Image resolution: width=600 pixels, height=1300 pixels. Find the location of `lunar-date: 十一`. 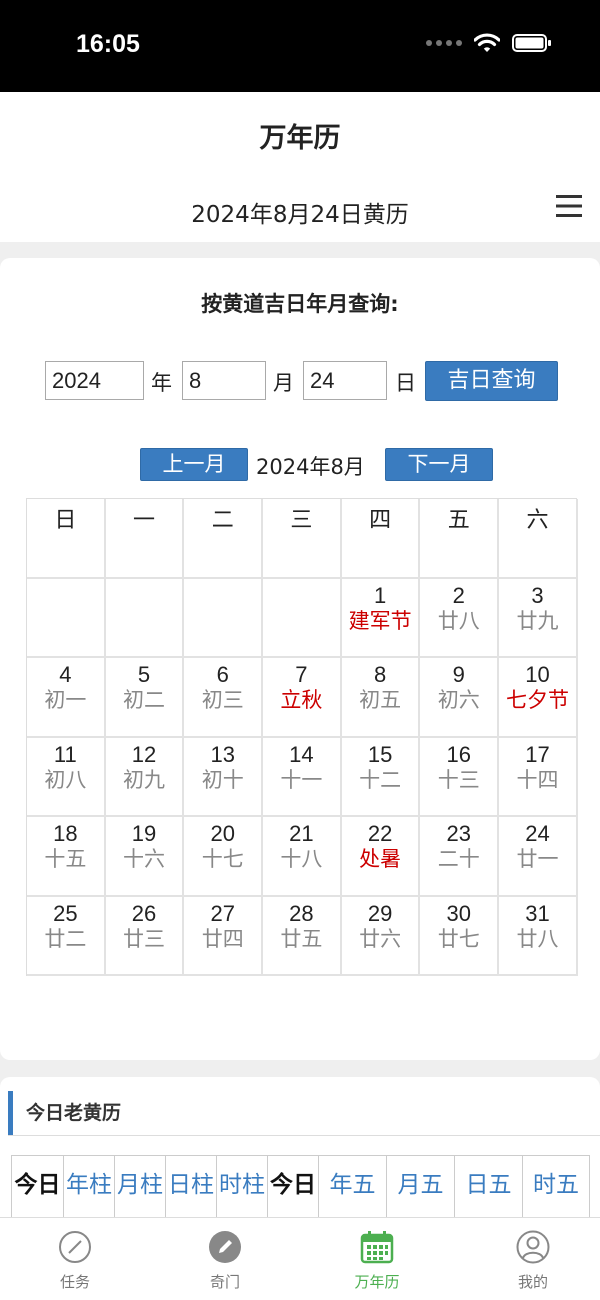

lunar-date: 十一 is located at coordinates (301, 779).